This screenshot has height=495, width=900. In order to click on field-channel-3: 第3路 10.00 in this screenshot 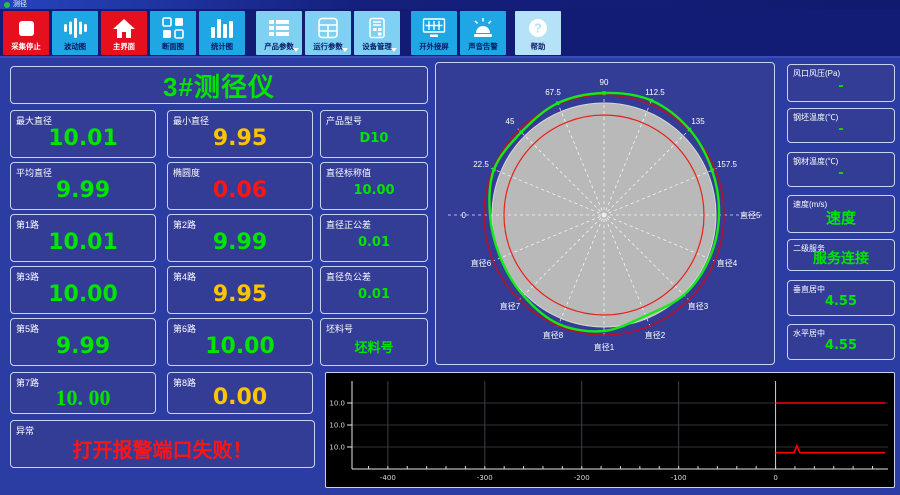, I will do `click(83, 290)`.